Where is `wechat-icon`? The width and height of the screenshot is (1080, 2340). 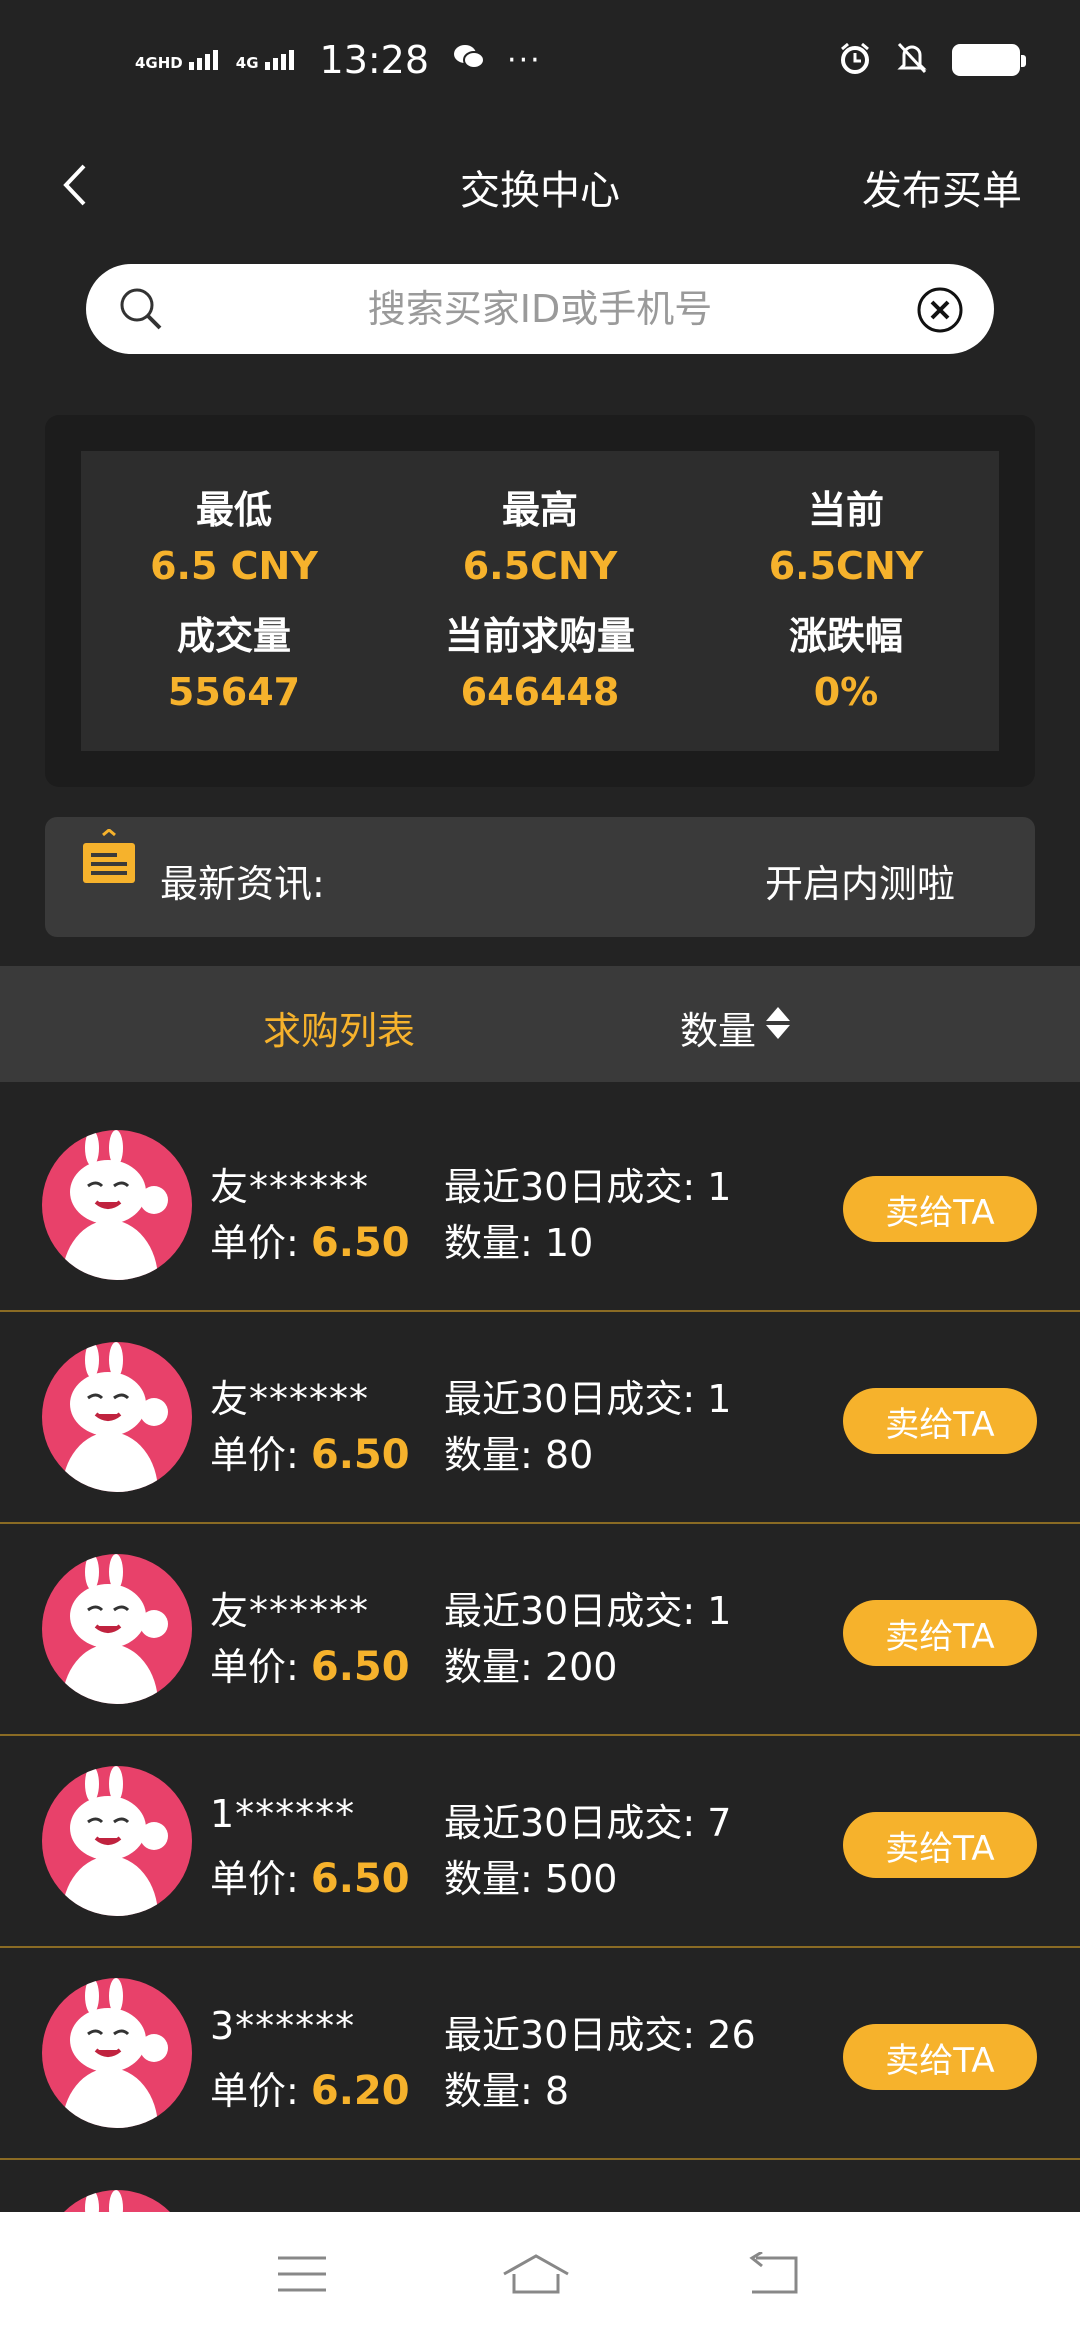
wechat-icon is located at coordinates (469, 60).